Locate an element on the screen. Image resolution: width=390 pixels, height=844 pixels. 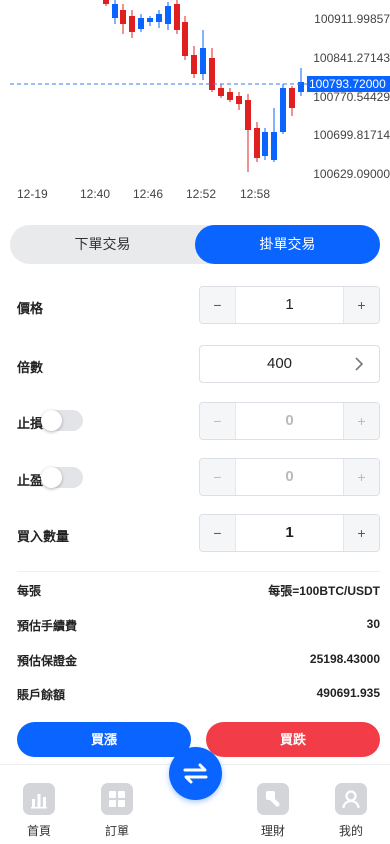
leverage-label: 倍數 is located at coordinates (30, 367).